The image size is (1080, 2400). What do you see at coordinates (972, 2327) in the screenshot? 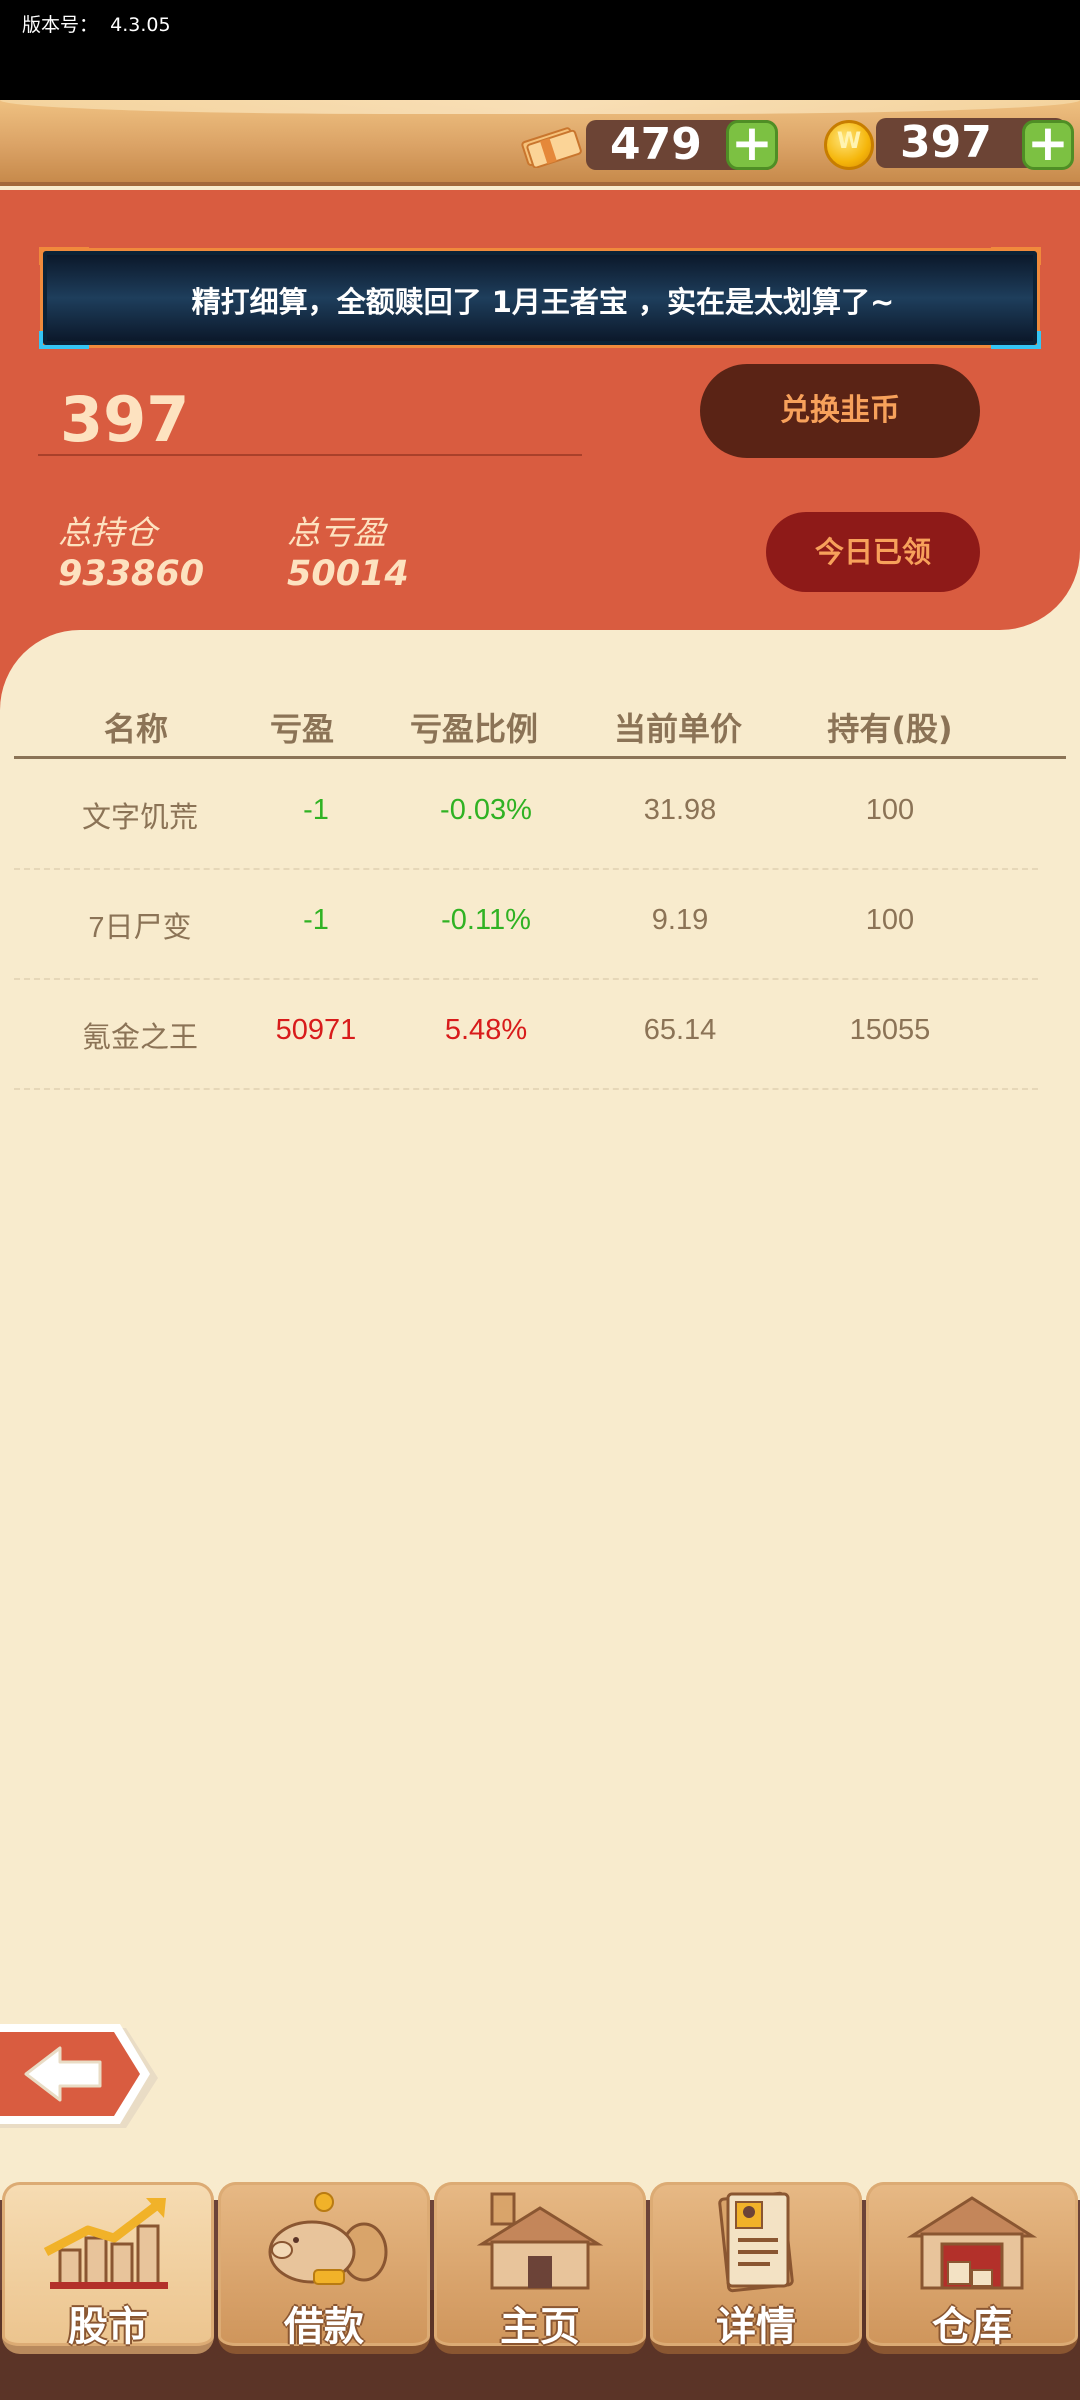
I see `nav-label: 仓库` at bounding box center [972, 2327].